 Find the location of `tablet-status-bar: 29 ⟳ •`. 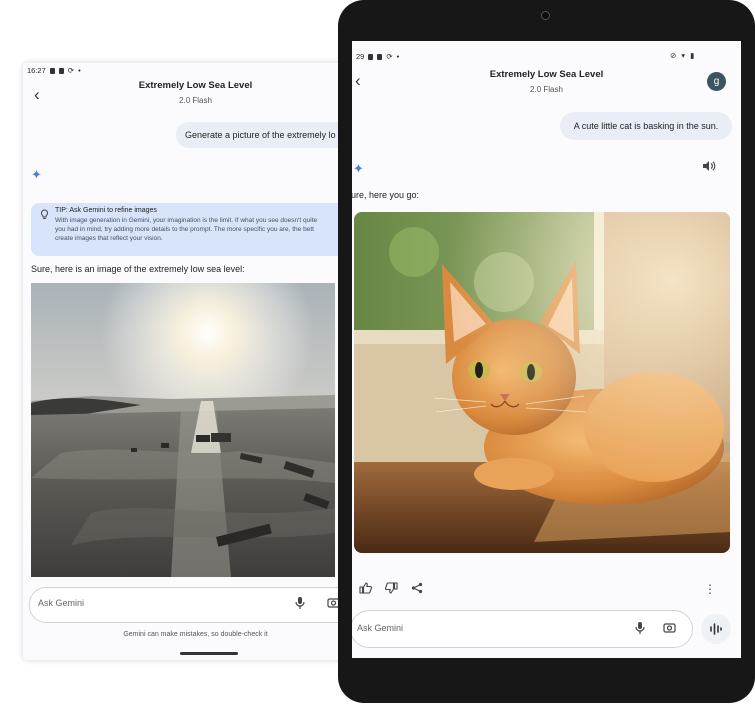

tablet-status-bar: 29 ⟳ • is located at coordinates (377, 56).